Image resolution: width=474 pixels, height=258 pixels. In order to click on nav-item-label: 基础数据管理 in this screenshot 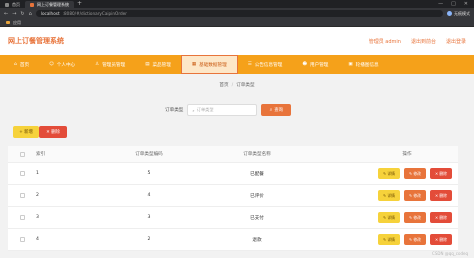, I will do `click(213, 65)`.